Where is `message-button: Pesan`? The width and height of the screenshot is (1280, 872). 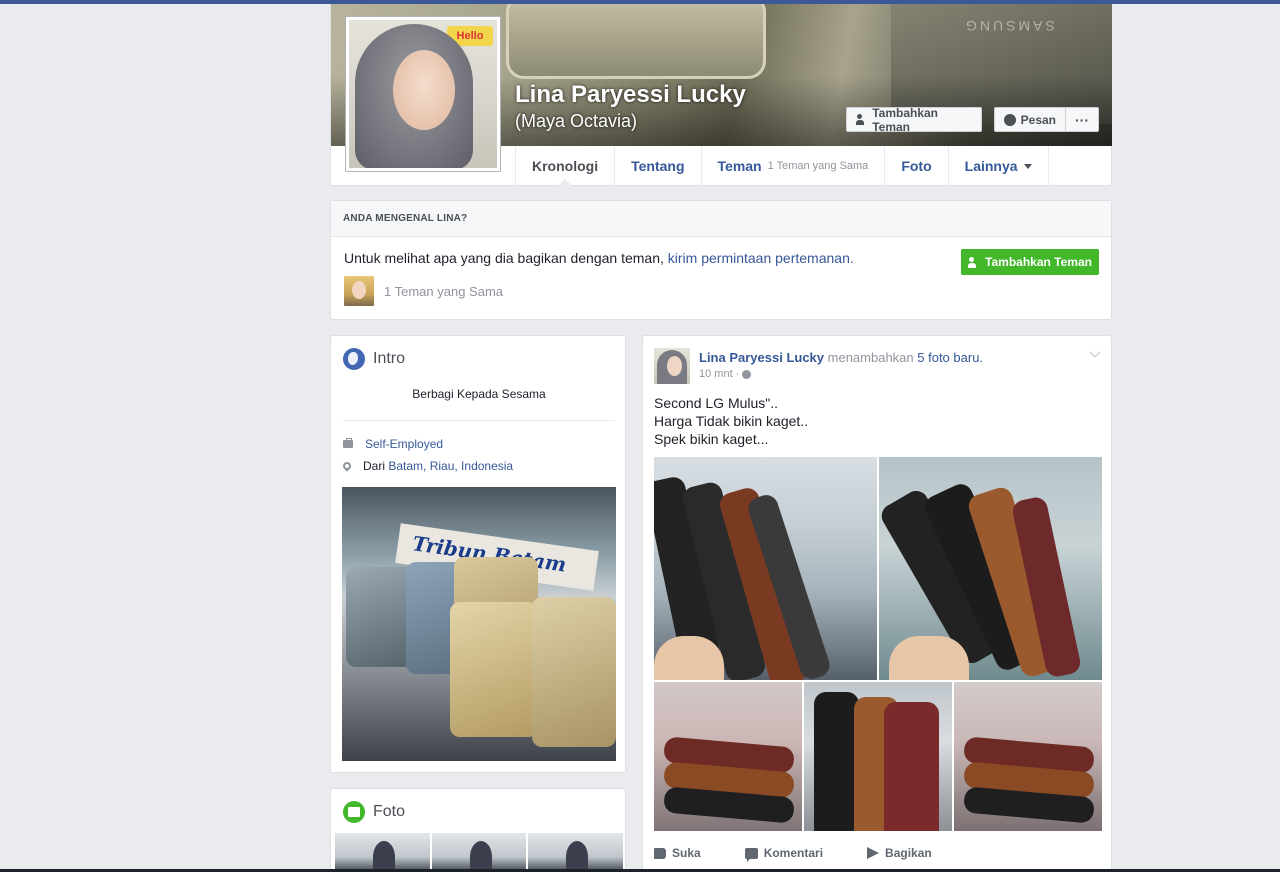
message-button: Pesan is located at coordinates (1030, 119).